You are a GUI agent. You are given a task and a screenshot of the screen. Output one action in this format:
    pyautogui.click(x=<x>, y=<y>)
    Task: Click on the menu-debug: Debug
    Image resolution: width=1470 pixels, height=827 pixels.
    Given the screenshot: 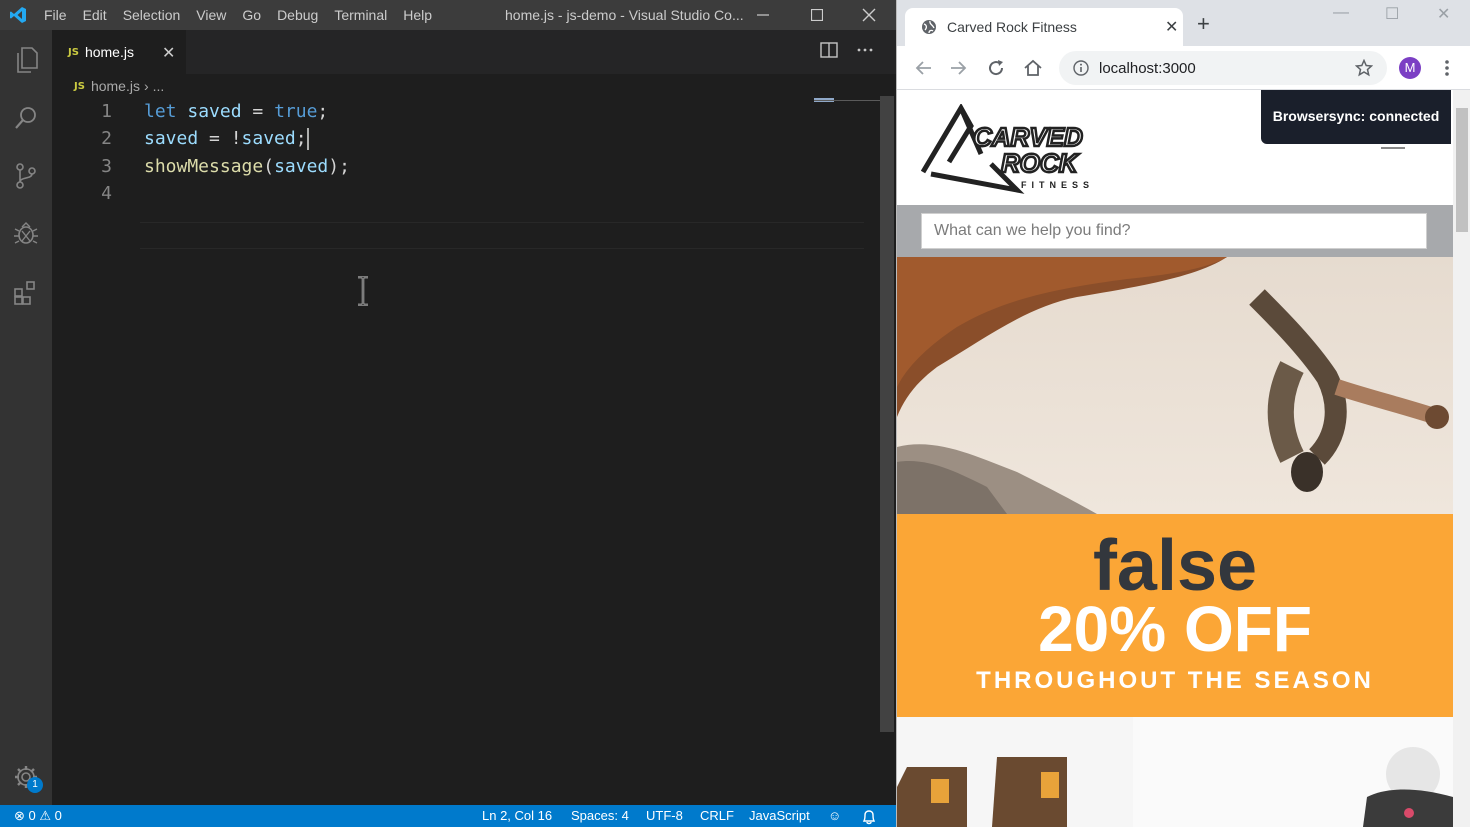 What is the action you would take?
    pyautogui.click(x=297, y=15)
    